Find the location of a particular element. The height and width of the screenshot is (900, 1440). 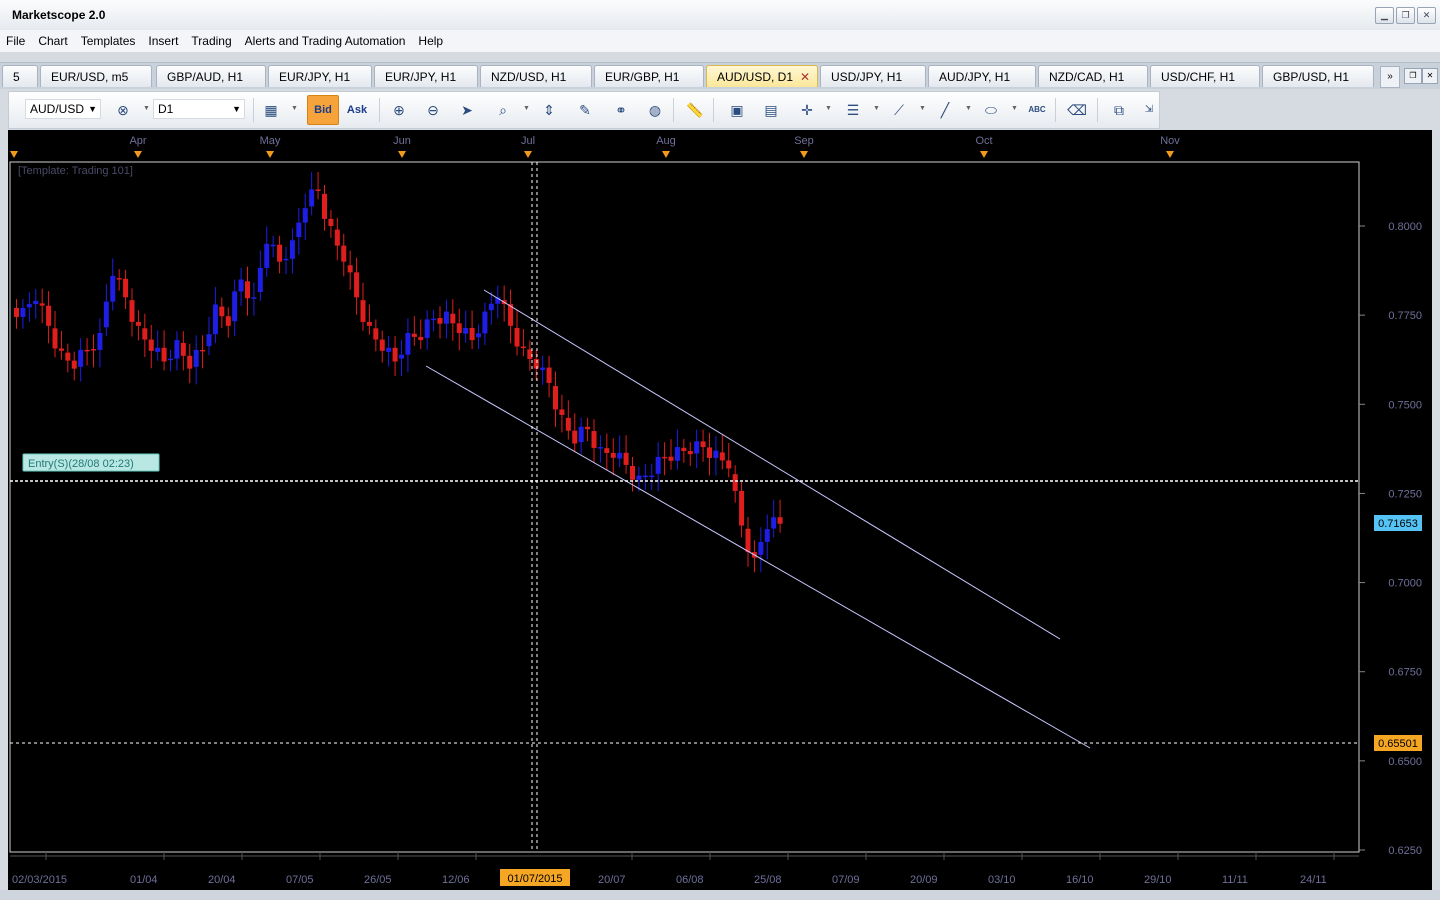

fan-icon: ⟋ is located at coordinates (899, 110).